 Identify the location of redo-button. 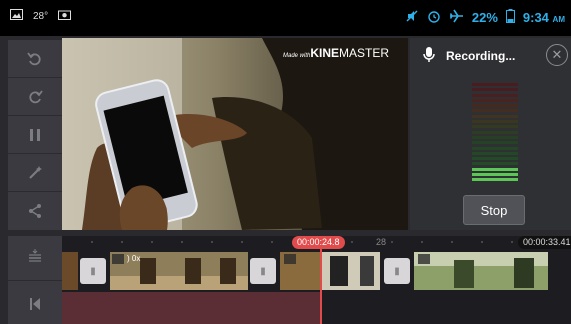
(35, 97).